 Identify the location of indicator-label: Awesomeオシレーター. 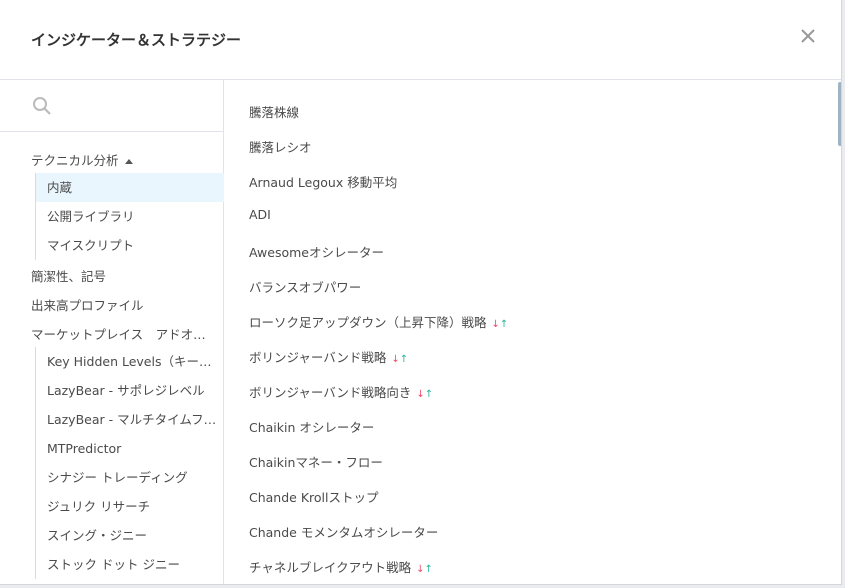
(316, 252).